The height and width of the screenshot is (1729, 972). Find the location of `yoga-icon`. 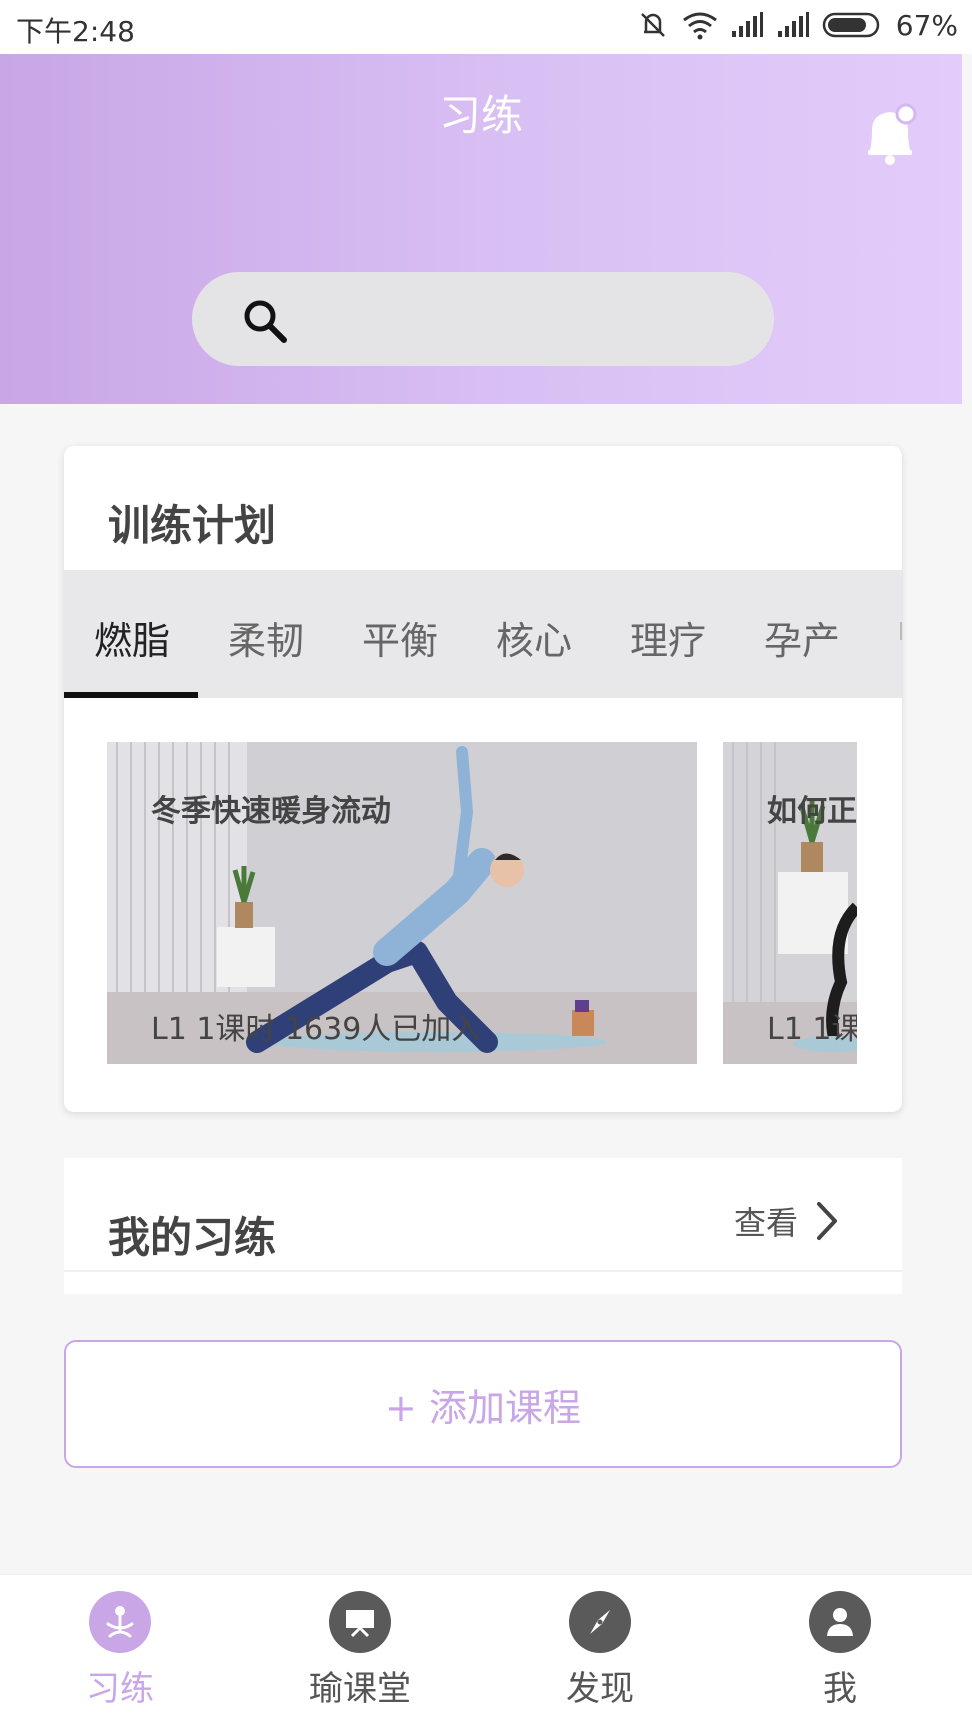

yoga-icon is located at coordinates (120, 1622).